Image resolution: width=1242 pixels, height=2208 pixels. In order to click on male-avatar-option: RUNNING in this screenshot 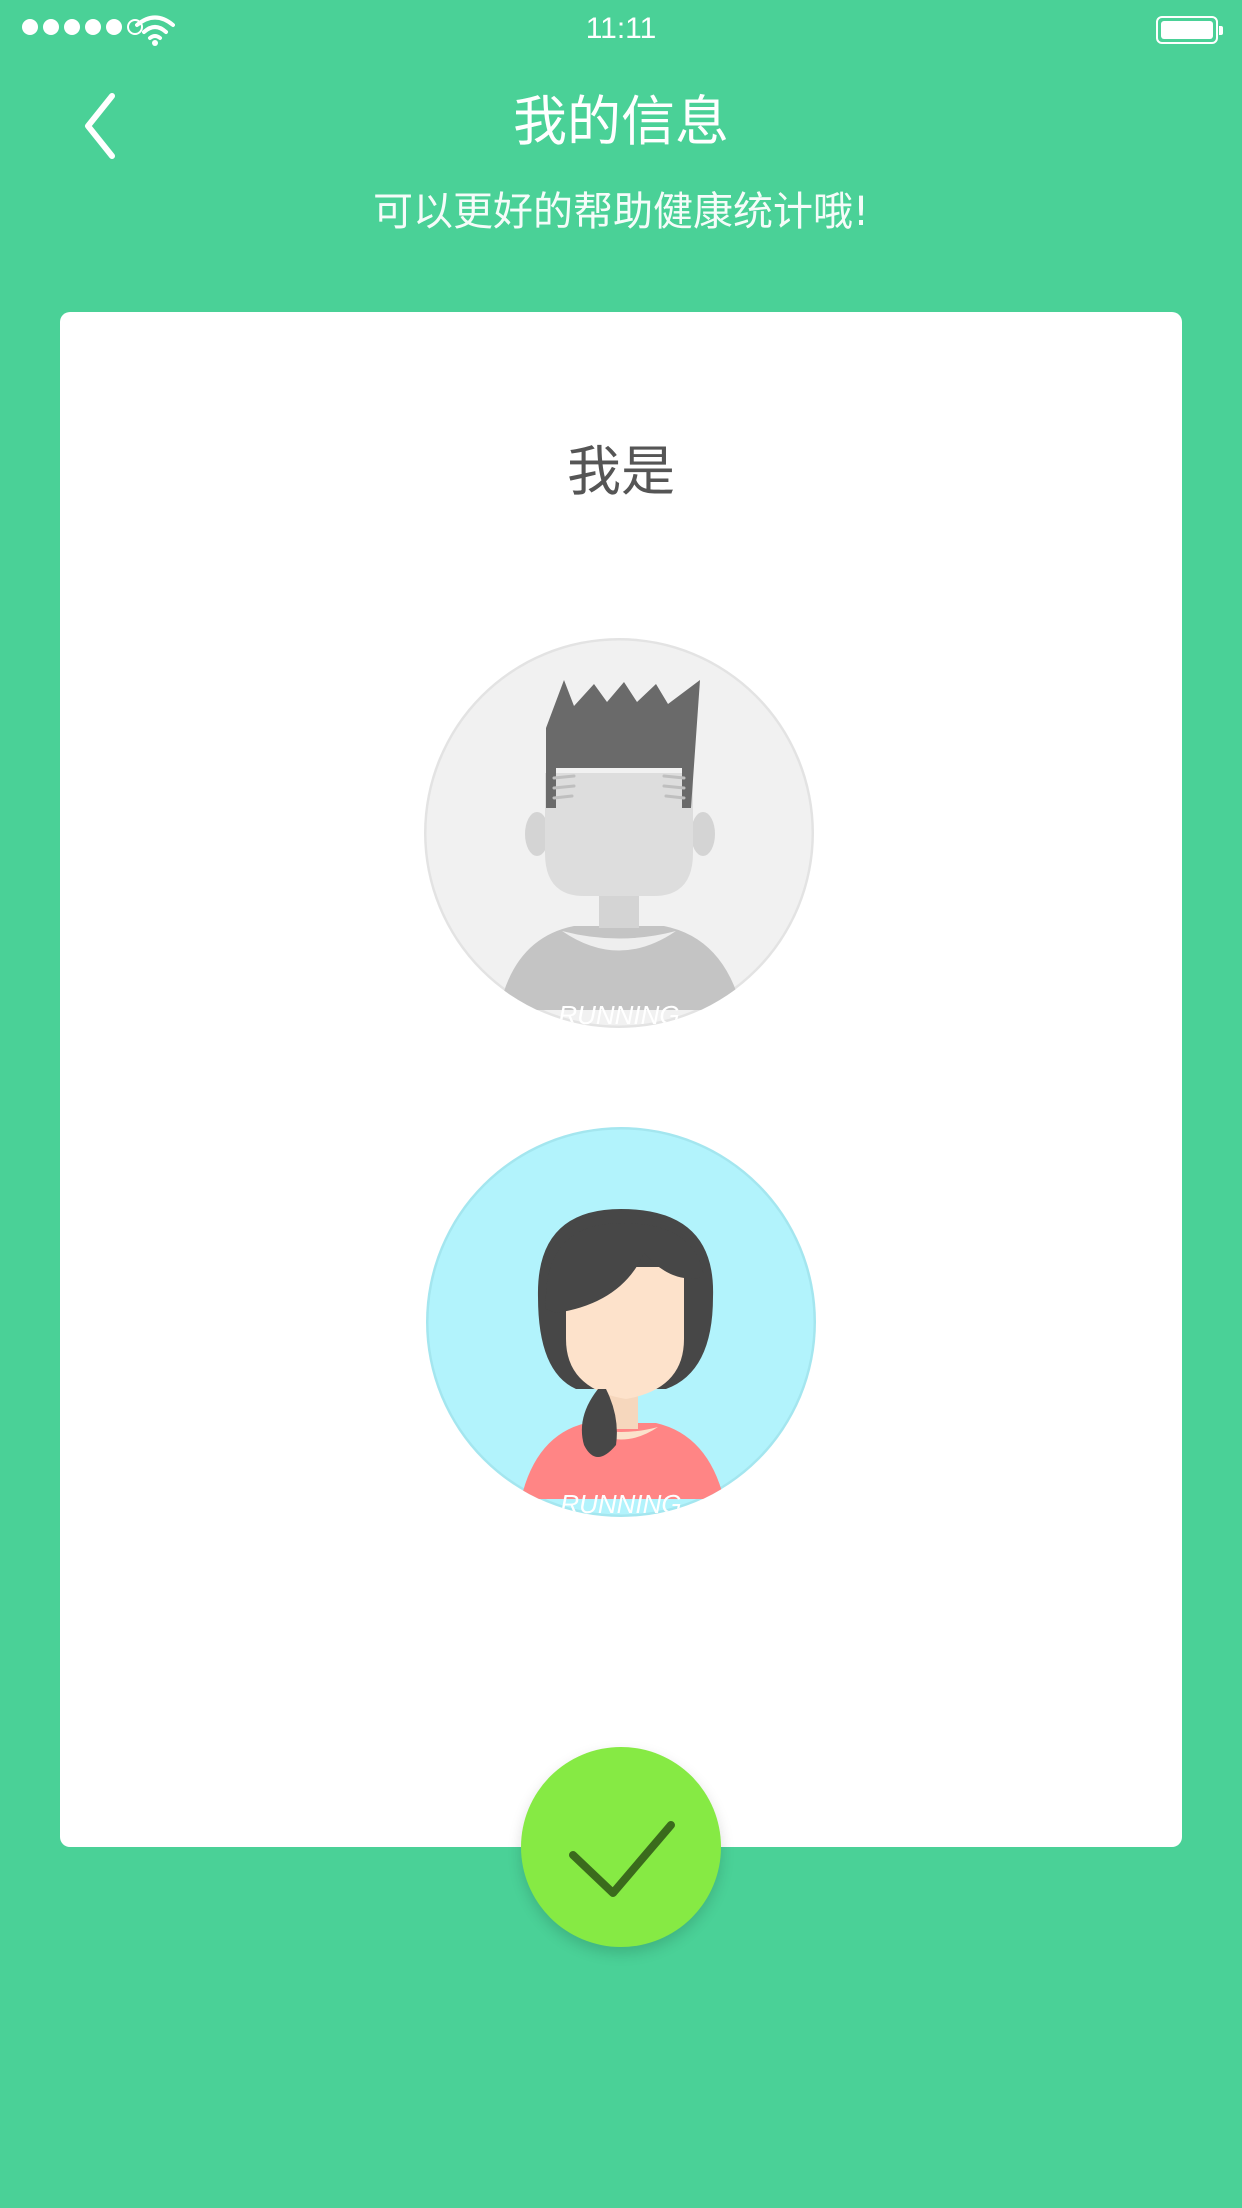, I will do `click(619, 833)`.